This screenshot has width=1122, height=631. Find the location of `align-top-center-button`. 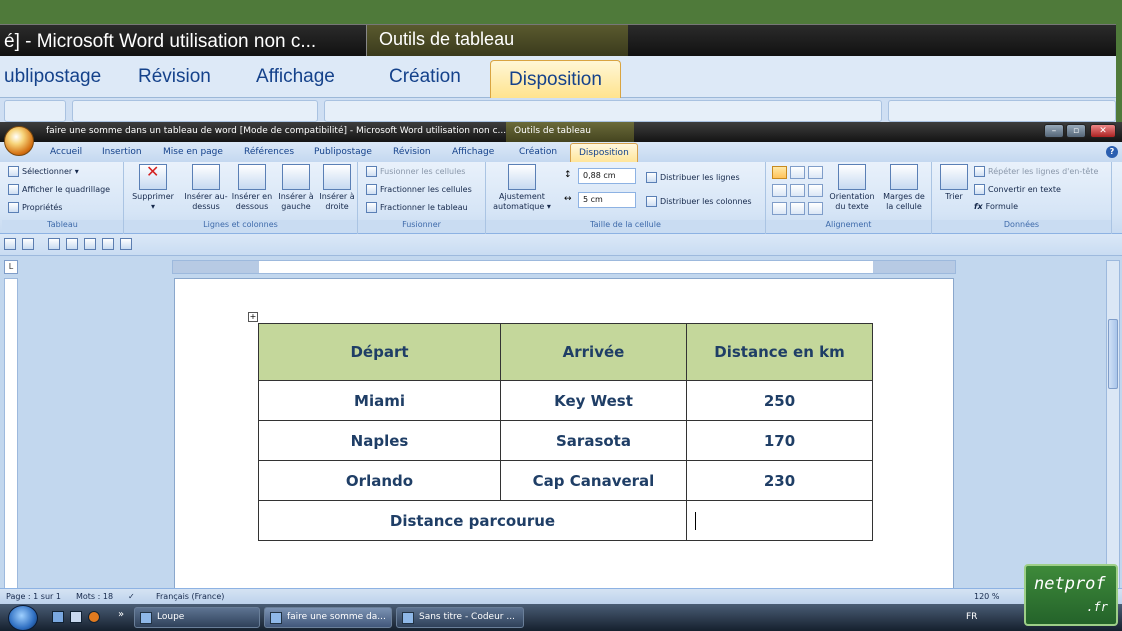

align-top-center-button is located at coordinates (797, 172).